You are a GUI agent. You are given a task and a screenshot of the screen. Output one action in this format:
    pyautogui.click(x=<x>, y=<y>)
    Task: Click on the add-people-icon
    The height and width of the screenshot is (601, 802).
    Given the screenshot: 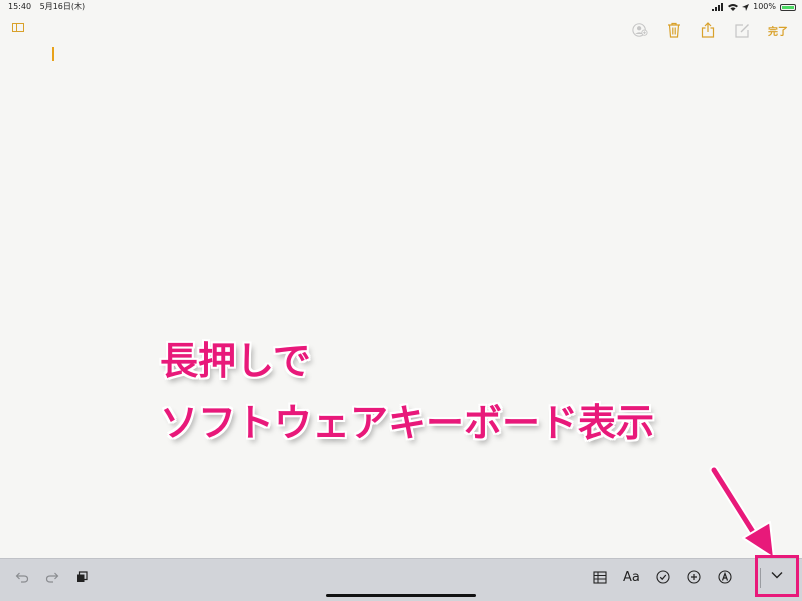 What is the action you would take?
    pyautogui.click(x=640, y=30)
    